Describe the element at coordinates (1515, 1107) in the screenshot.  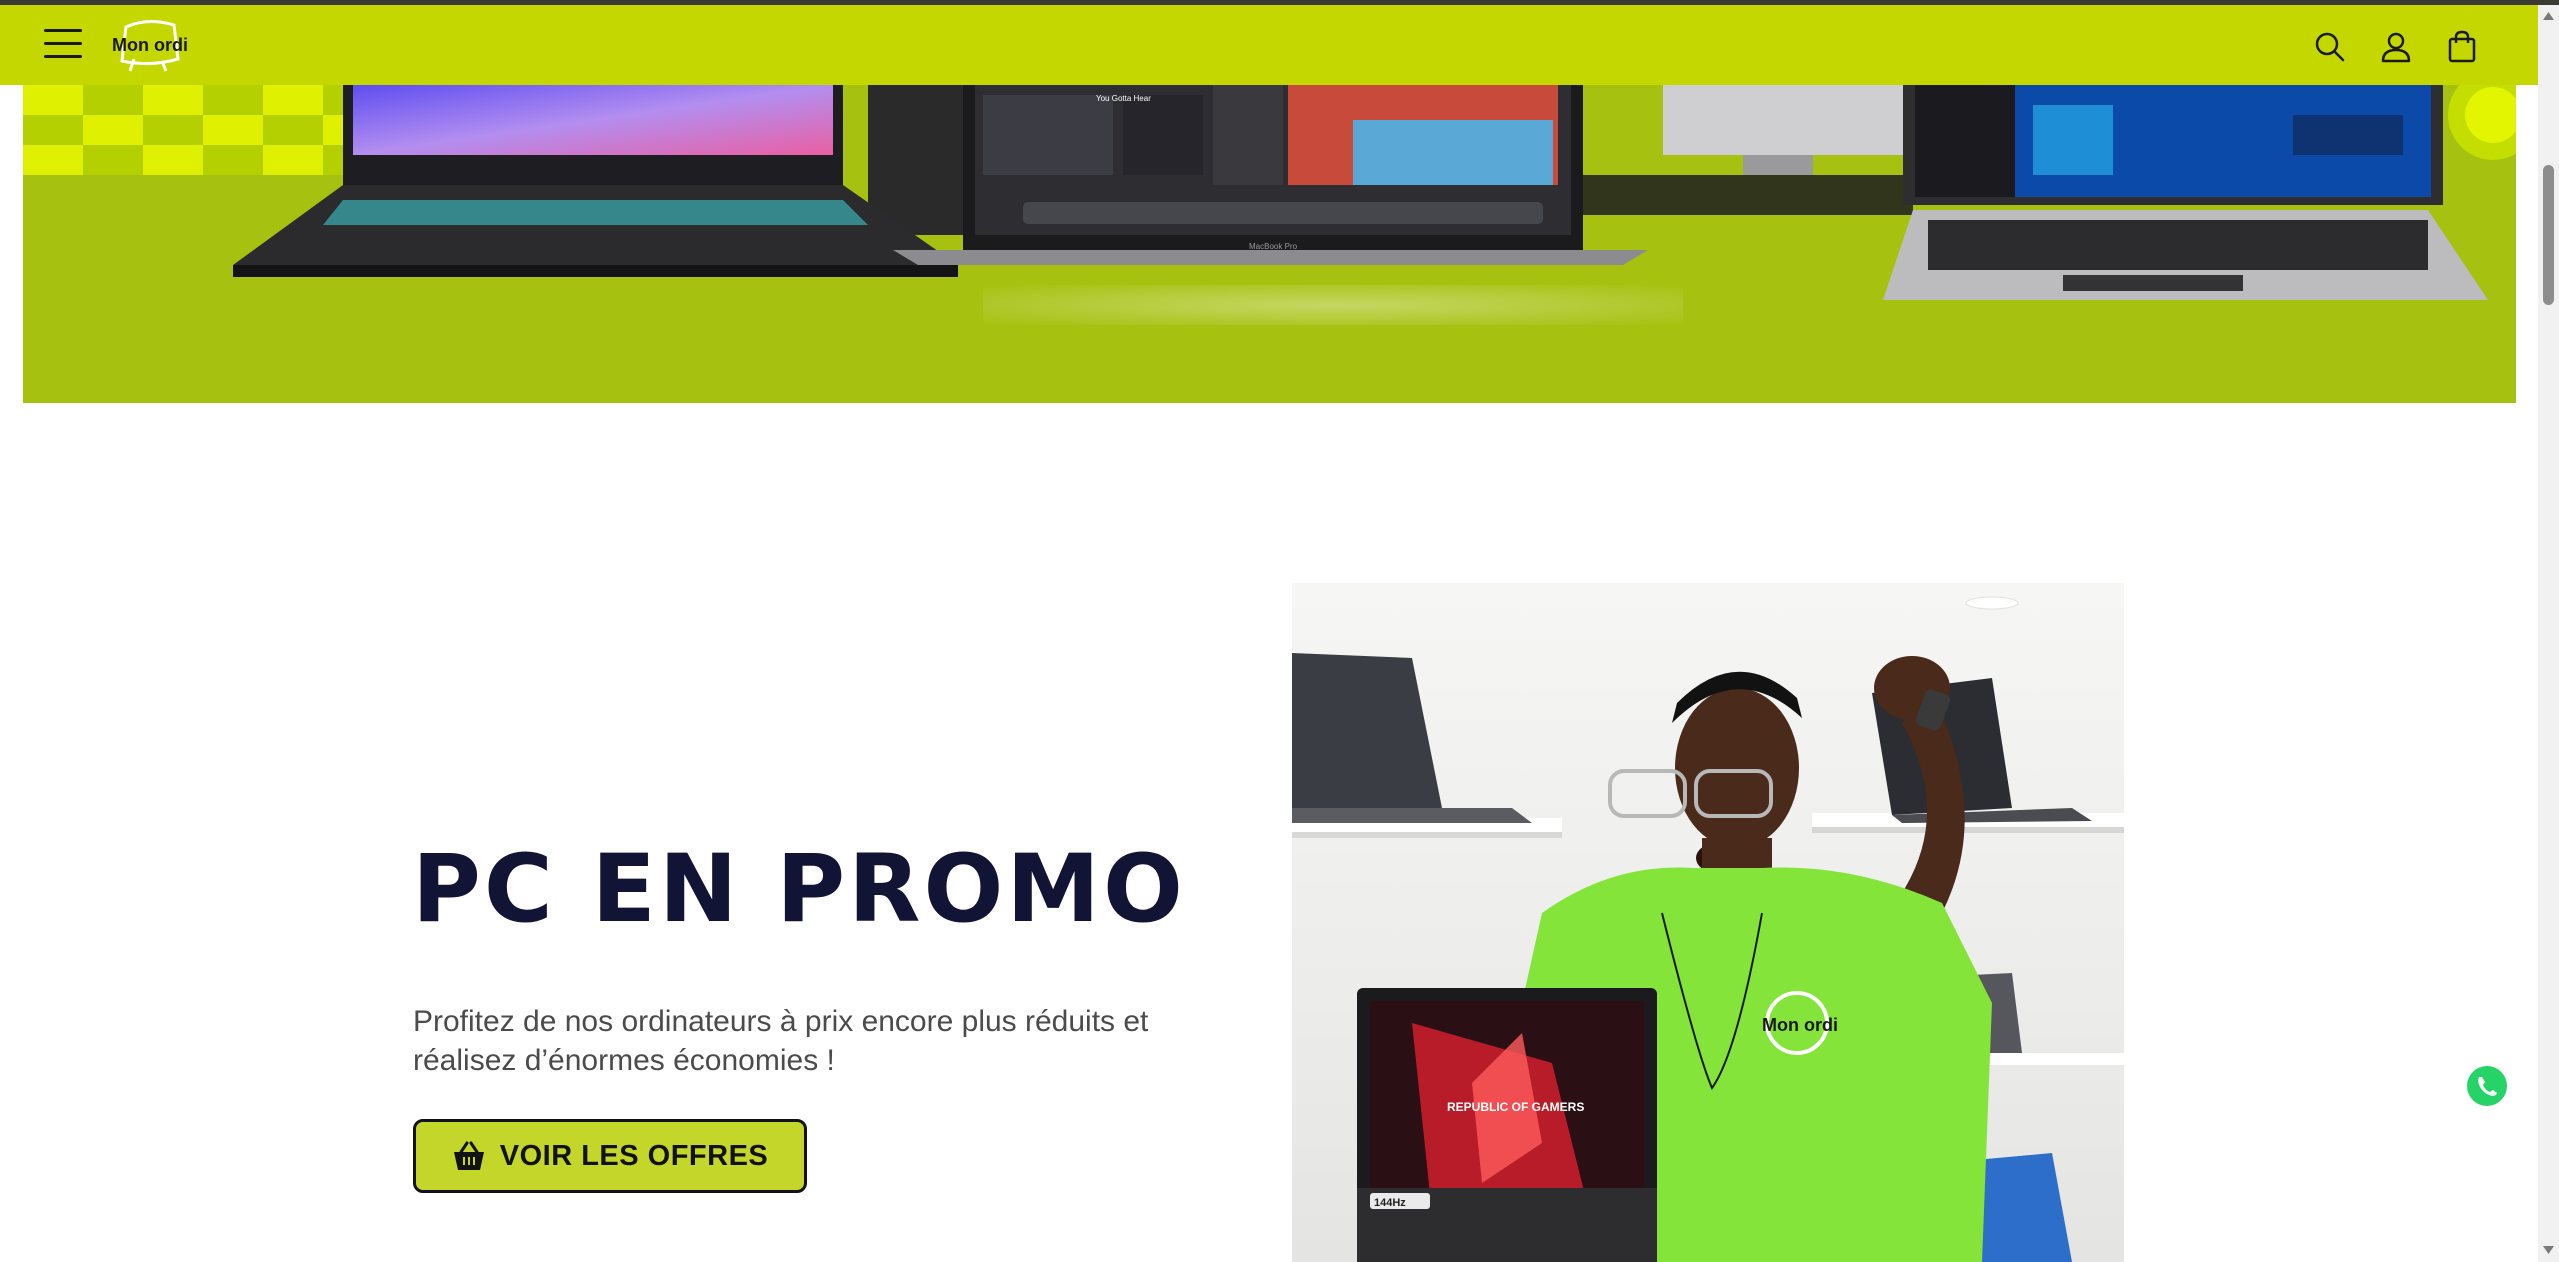
I see `screen-brand-text: REPUBLIC OF GAMERS` at that location.